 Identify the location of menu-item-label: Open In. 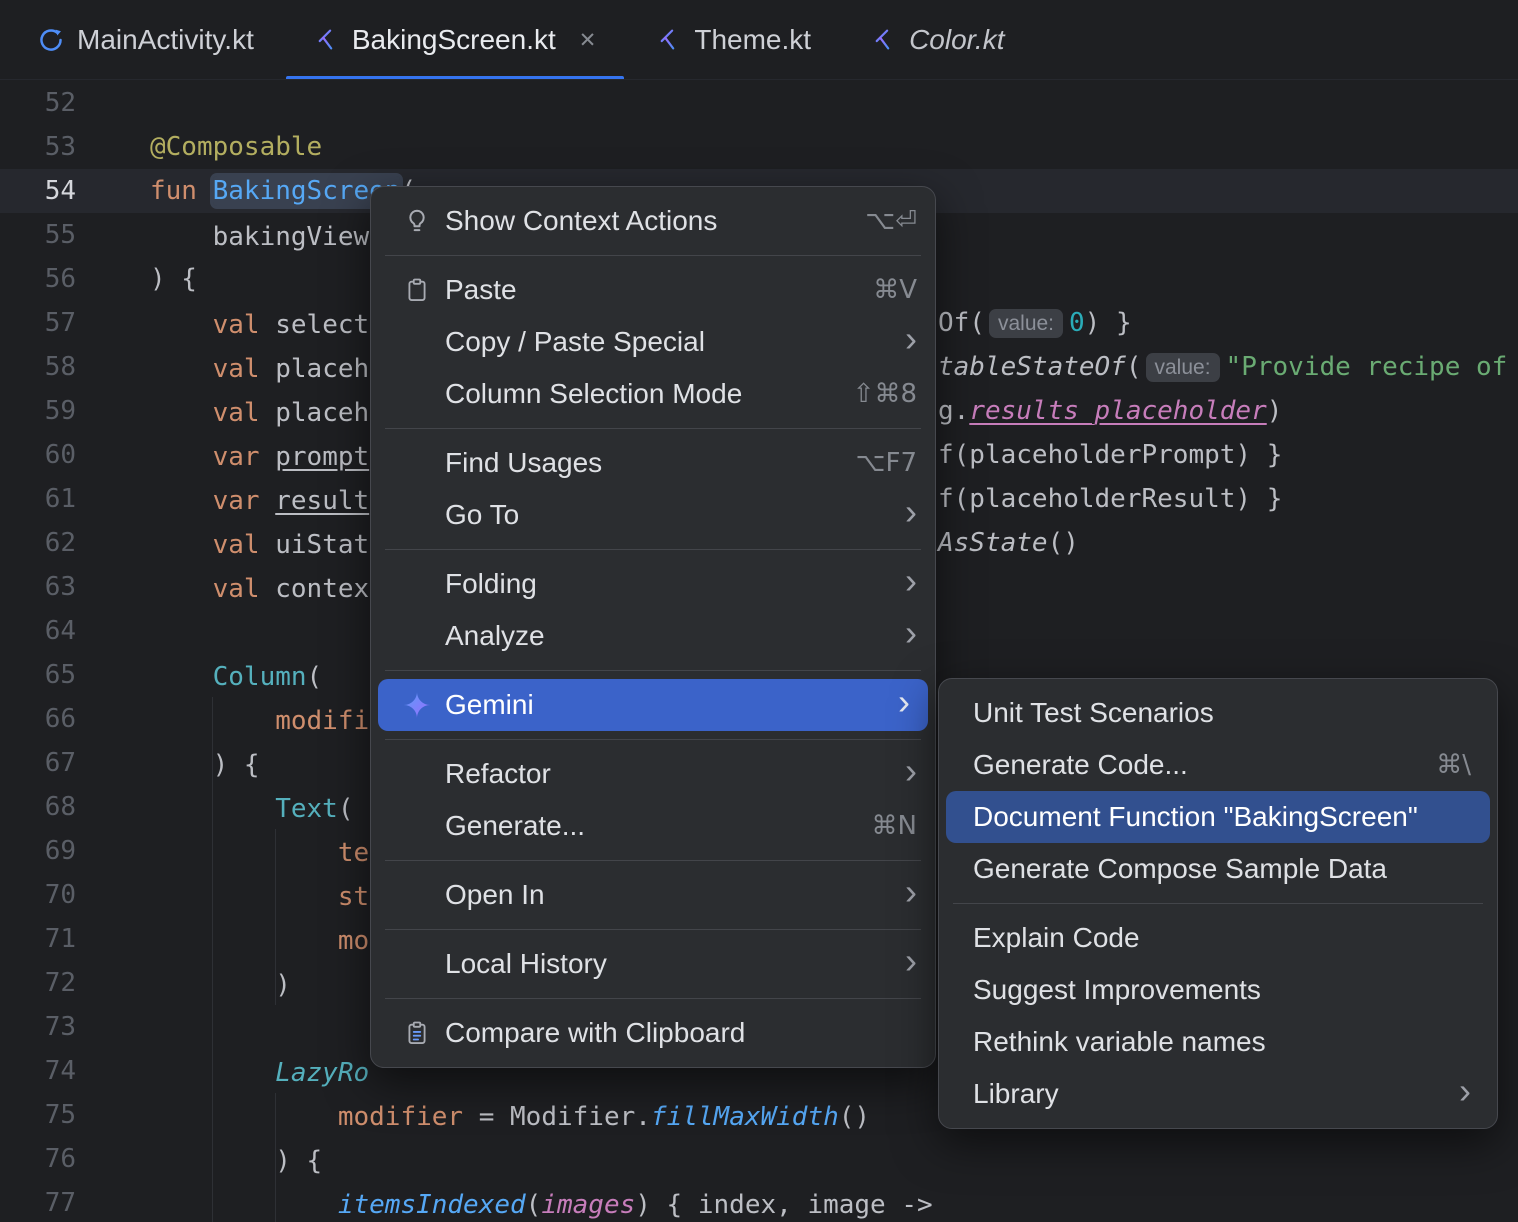
(495, 894).